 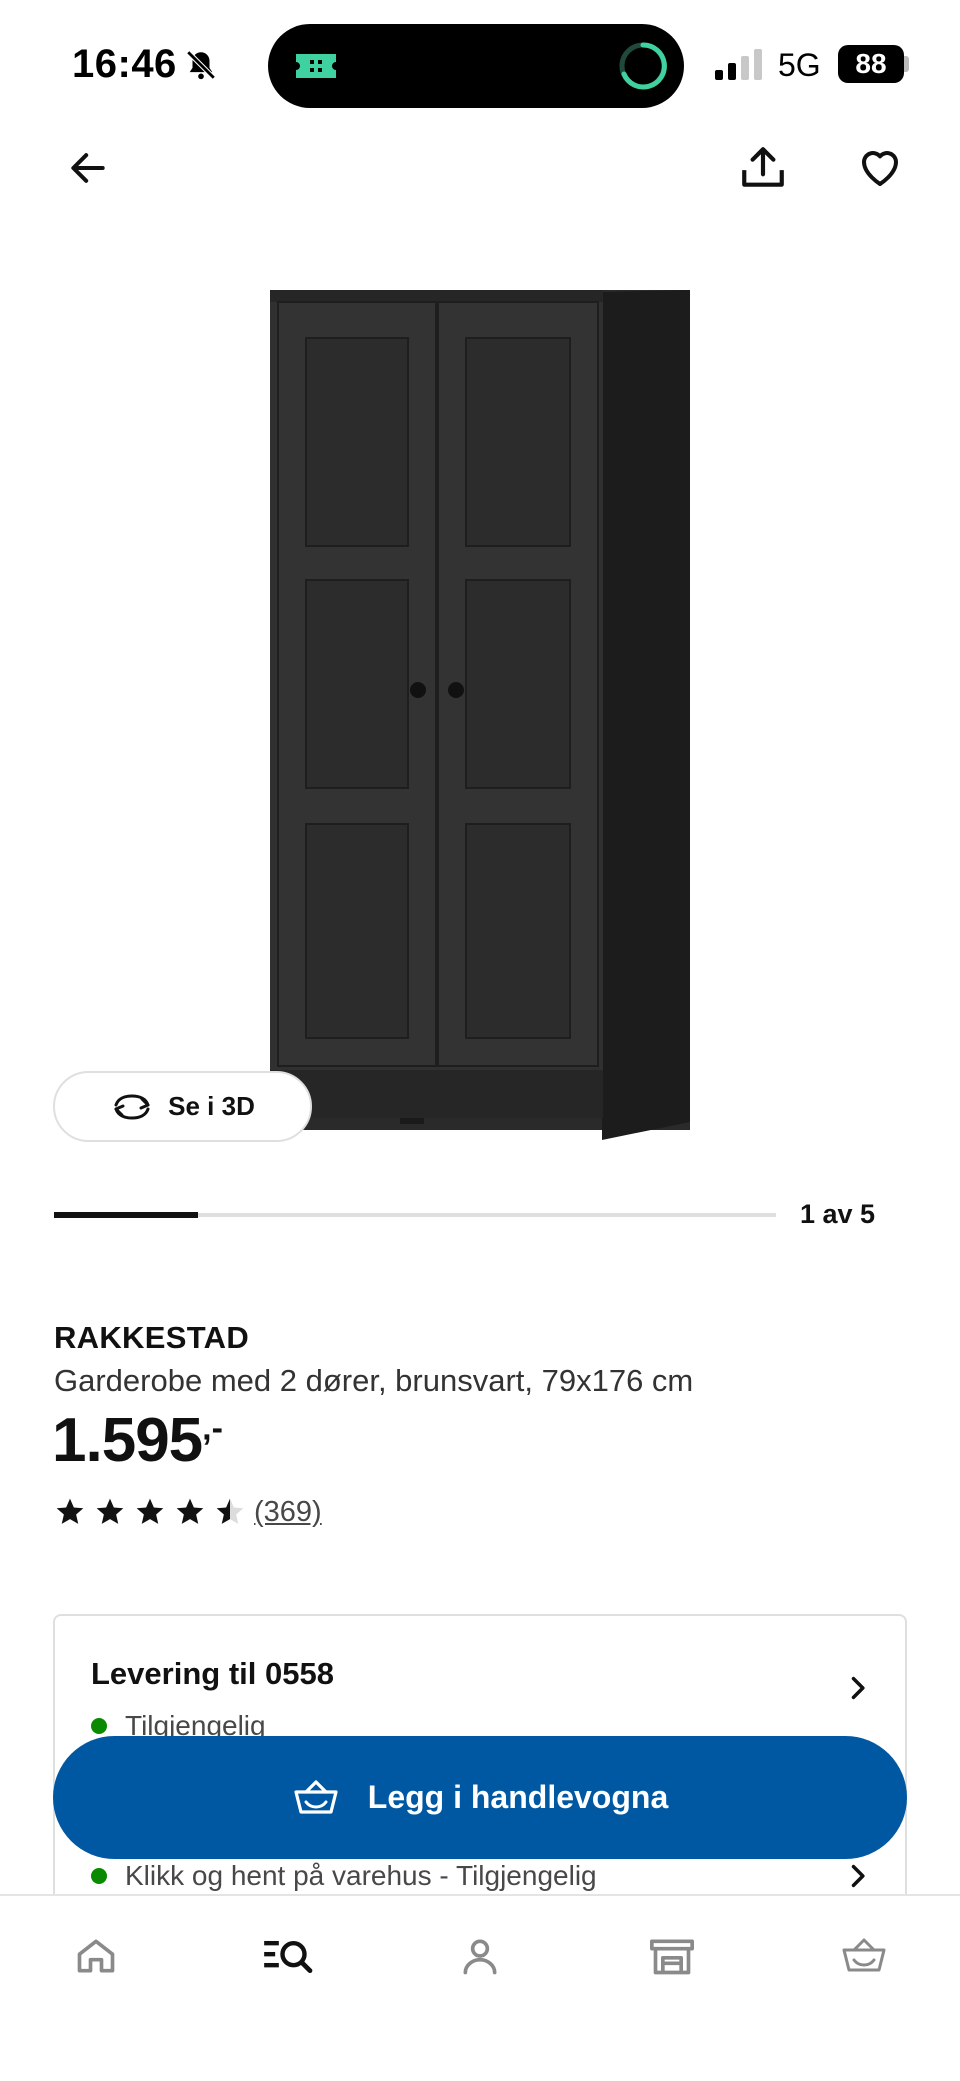 I want to click on back-arrow-icon, so click(x=88, y=168).